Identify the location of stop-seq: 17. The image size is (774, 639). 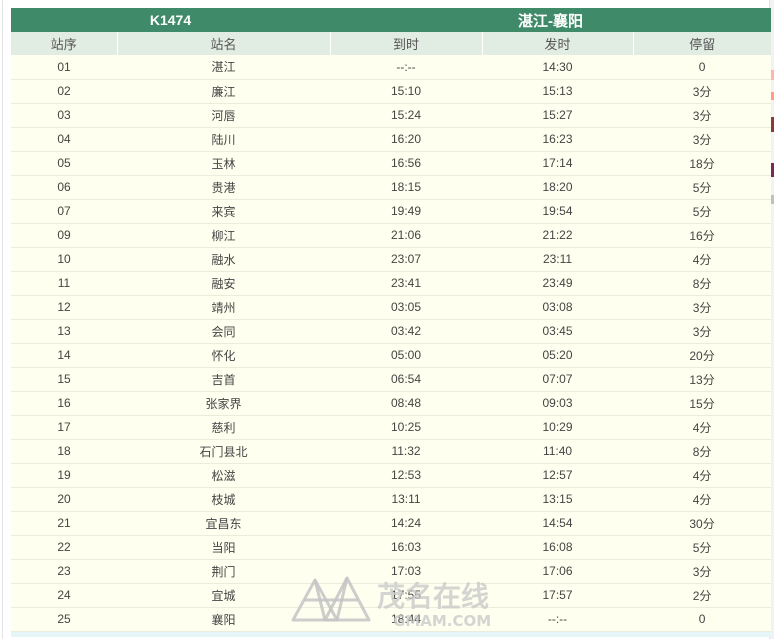
(64, 427).